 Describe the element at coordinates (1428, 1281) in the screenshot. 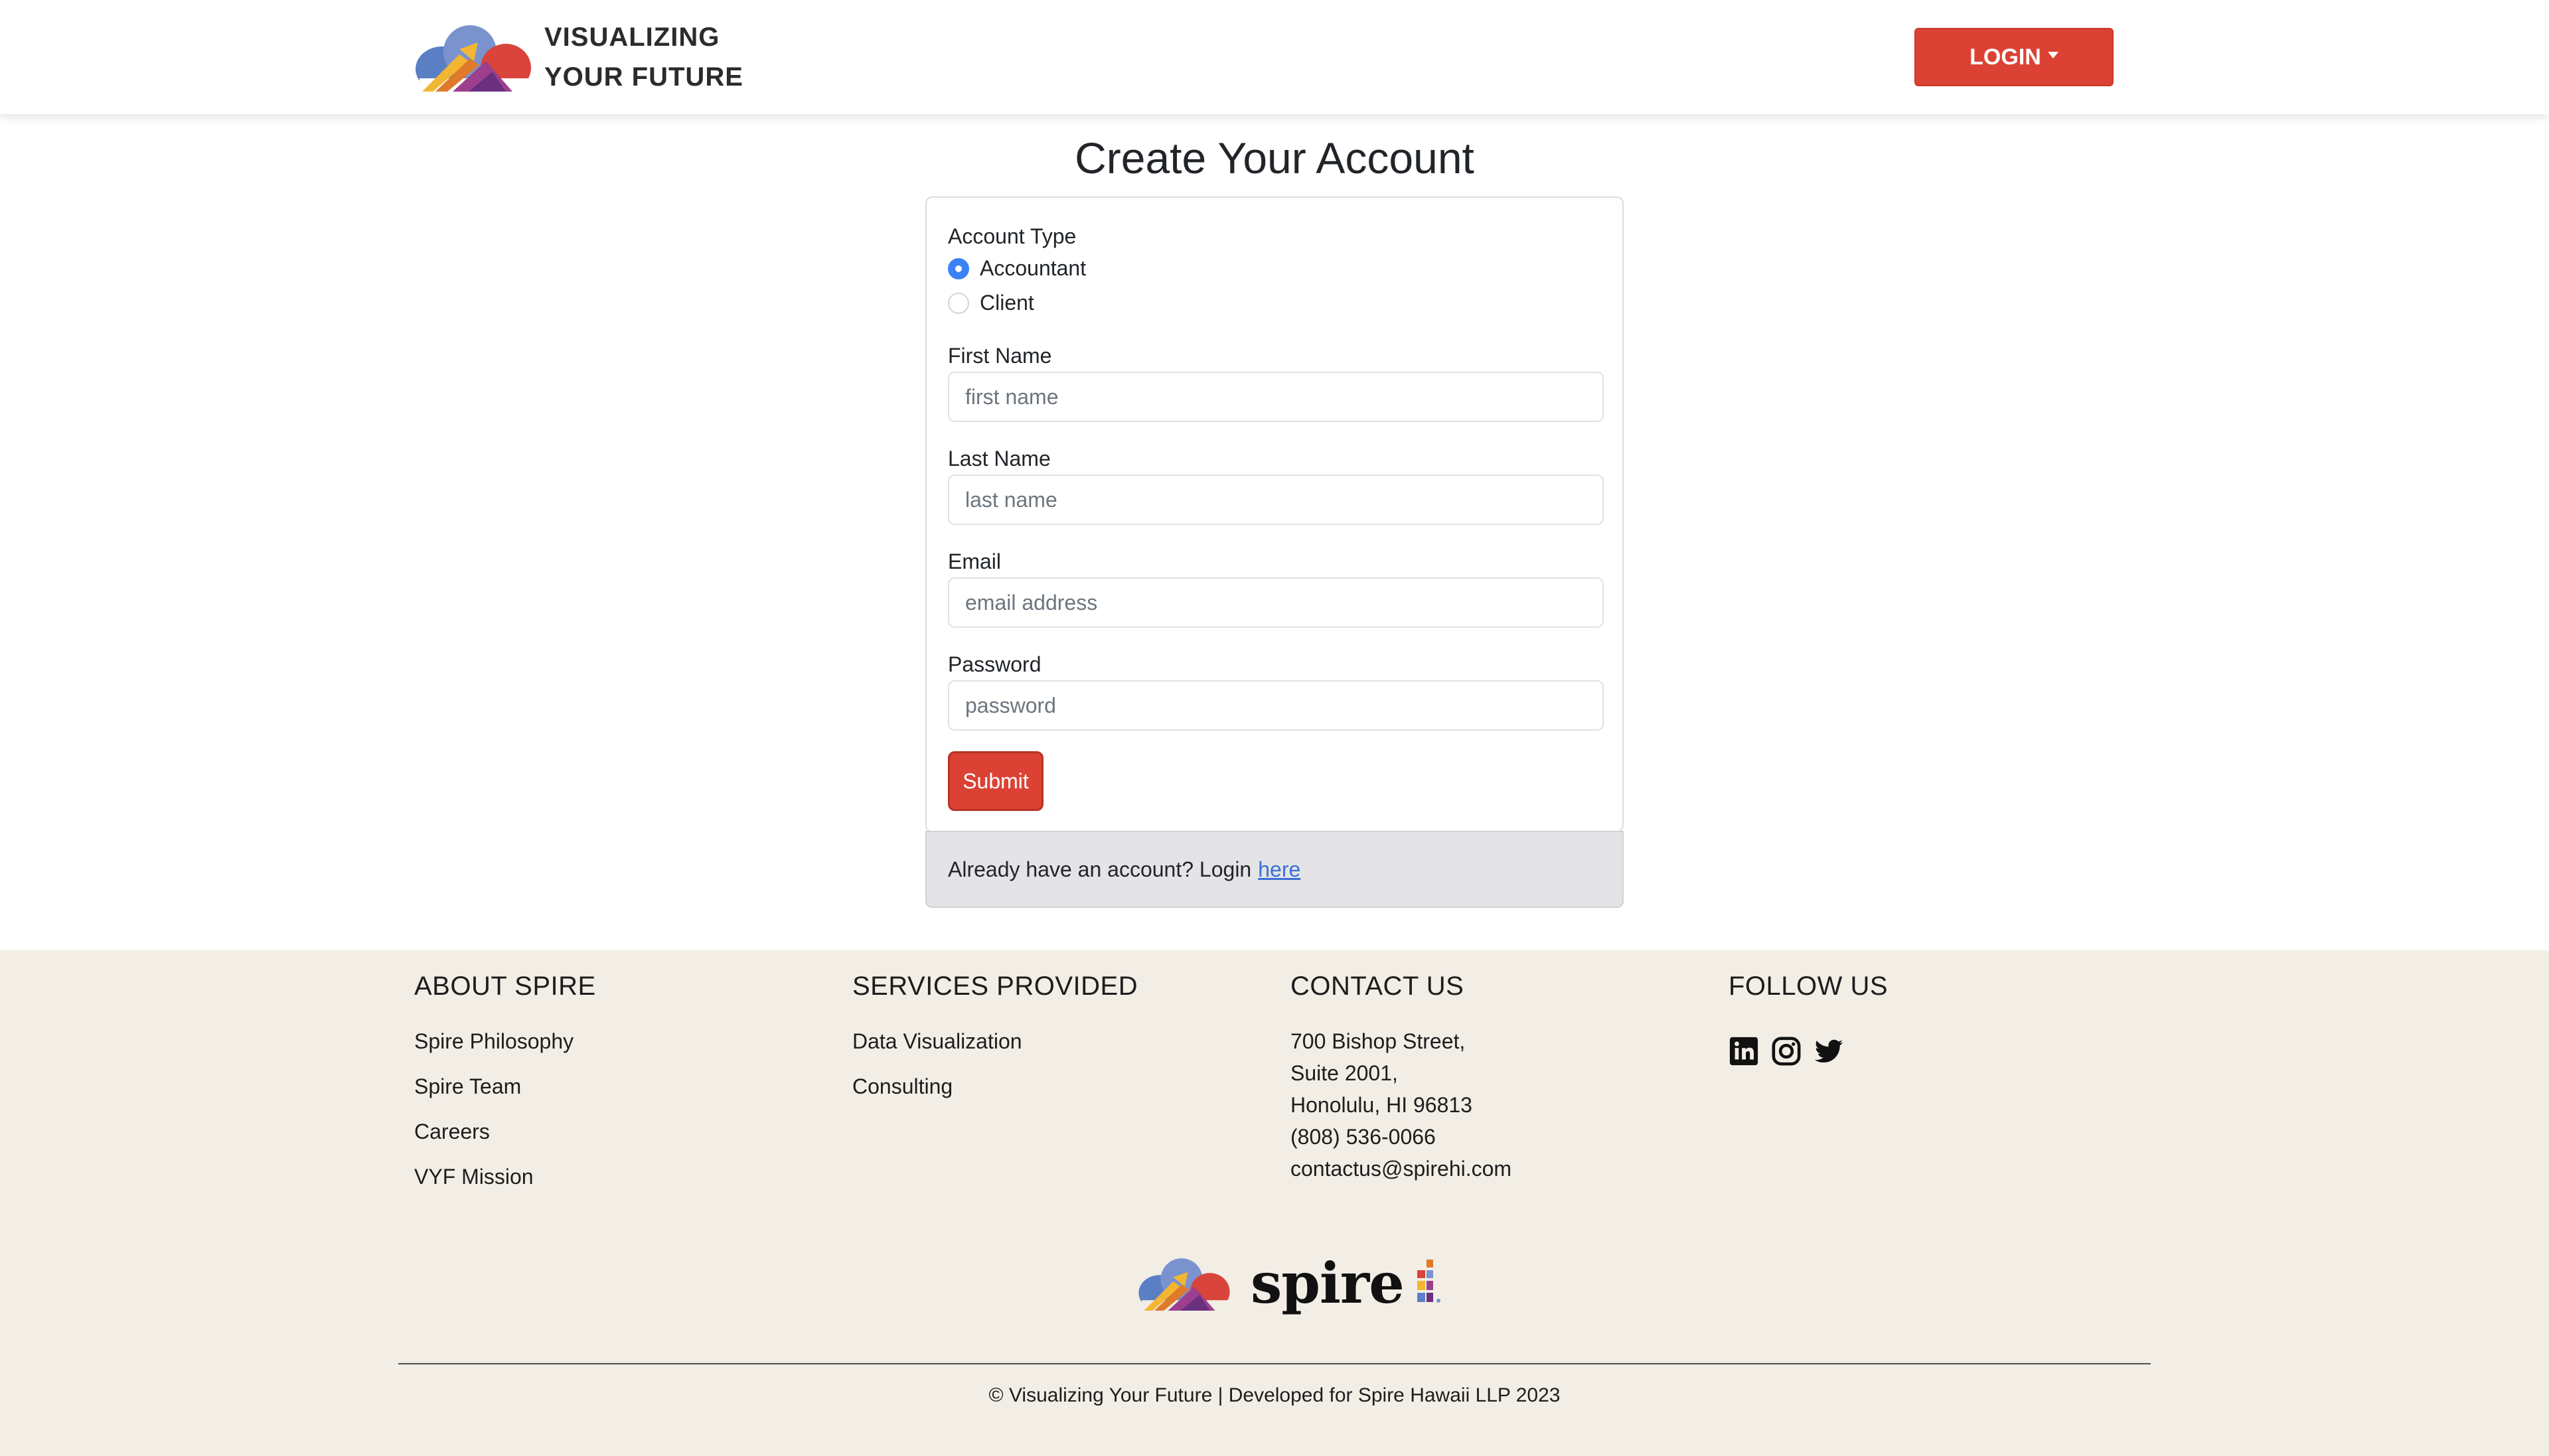

I see `spire-logo-icon` at that location.